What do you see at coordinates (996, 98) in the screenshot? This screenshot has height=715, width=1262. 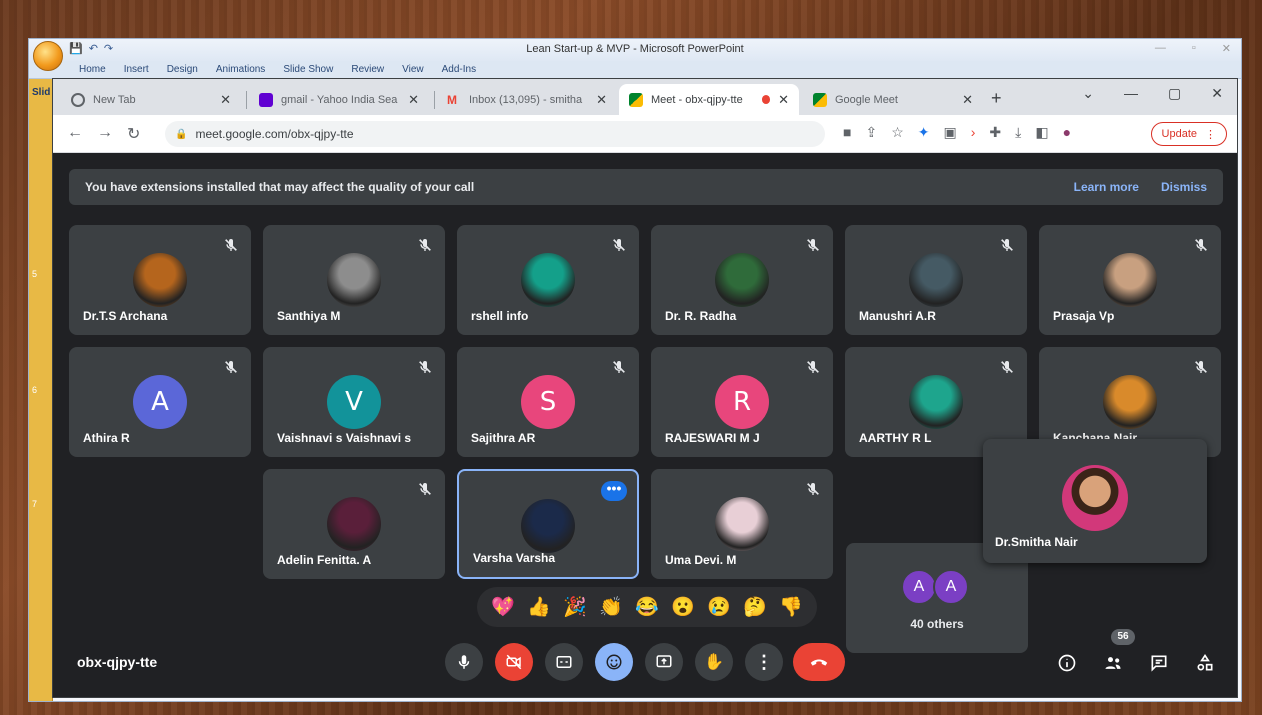 I see `new-tab-button: +` at bounding box center [996, 98].